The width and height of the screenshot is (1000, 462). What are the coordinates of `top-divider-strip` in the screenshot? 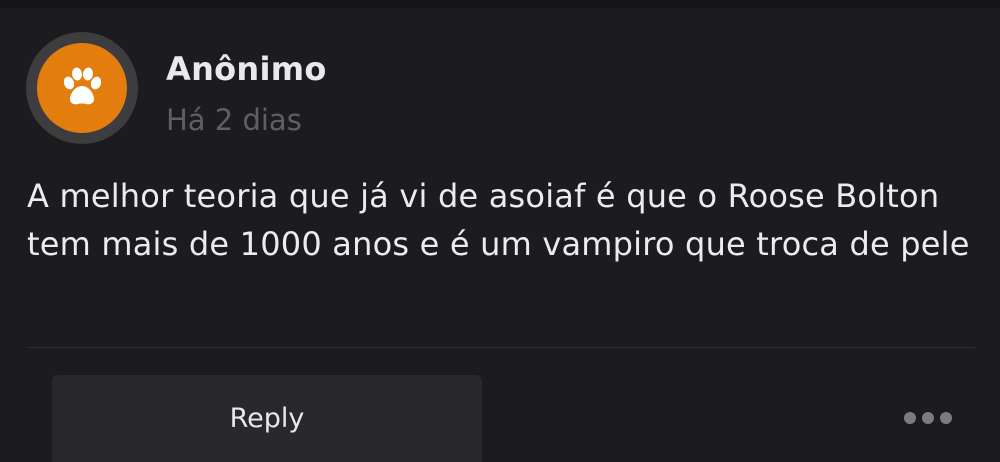 It's located at (500, 4).